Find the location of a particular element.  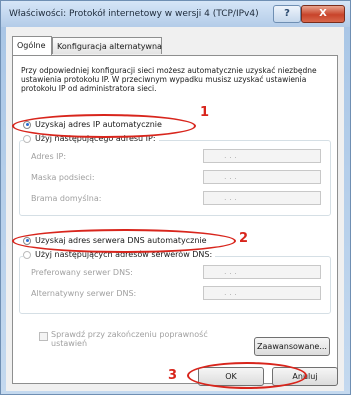

dns-manual-label: Użyj następujących adresów serwerów DNS: is located at coordinates (124, 254).